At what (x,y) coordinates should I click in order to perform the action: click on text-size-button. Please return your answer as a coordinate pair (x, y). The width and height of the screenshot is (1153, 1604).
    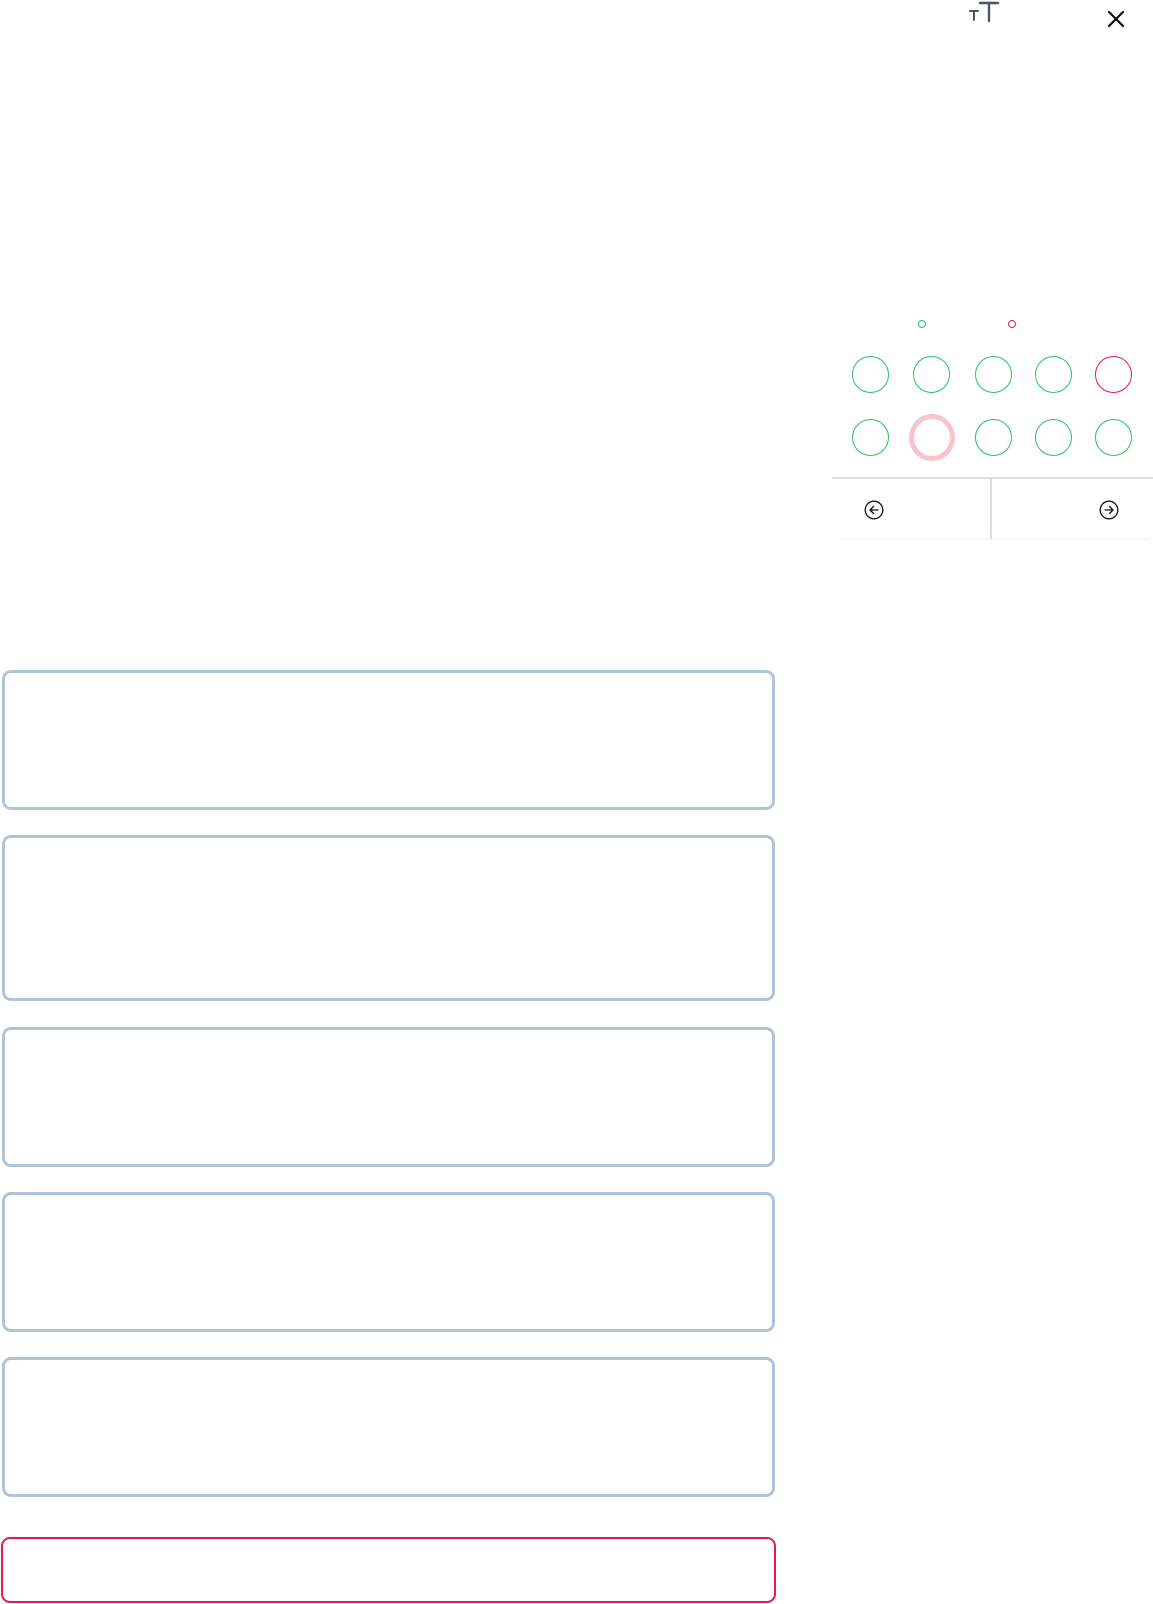
    Looking at the image, I should click on (985, 13).